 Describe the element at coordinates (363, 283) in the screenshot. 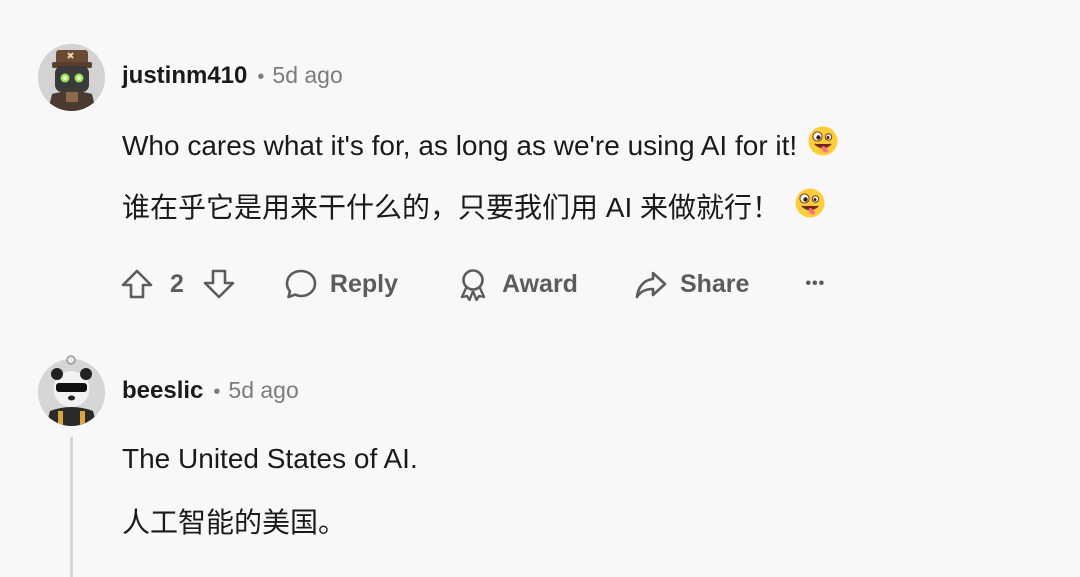

I see `reply-label: Reply` at that location.